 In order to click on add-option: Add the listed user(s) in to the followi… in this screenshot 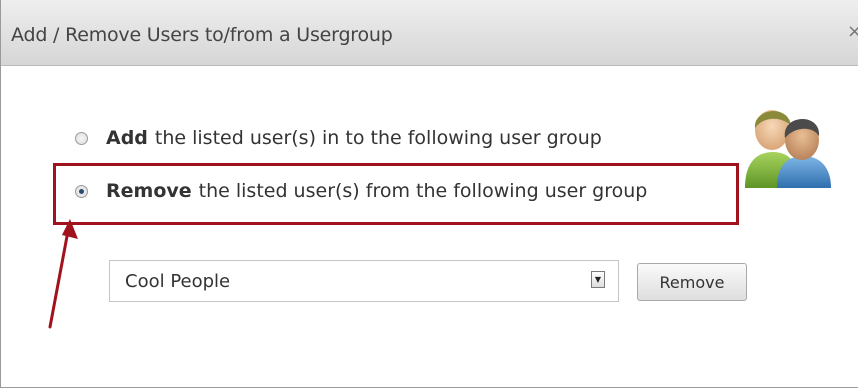, I will do `click(338, 138)`.